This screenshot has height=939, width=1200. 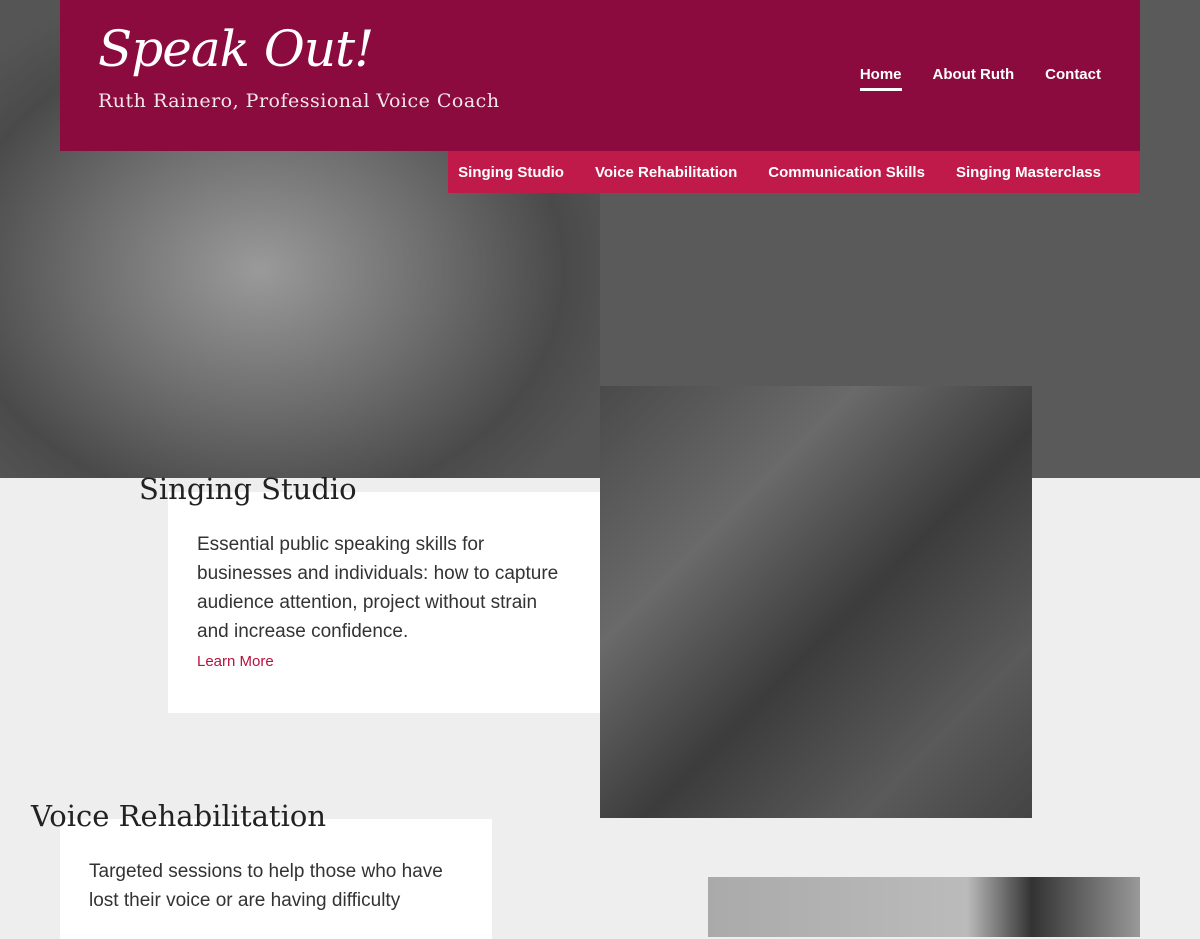 I want to click on section-title: Singing Studio, so click(x=248, y=489).